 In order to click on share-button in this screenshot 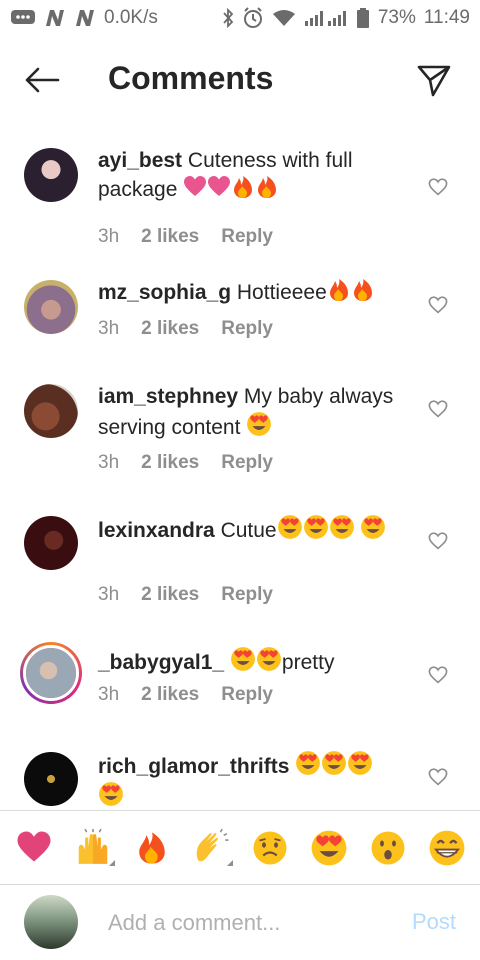, I will do `click(434, 80)`.